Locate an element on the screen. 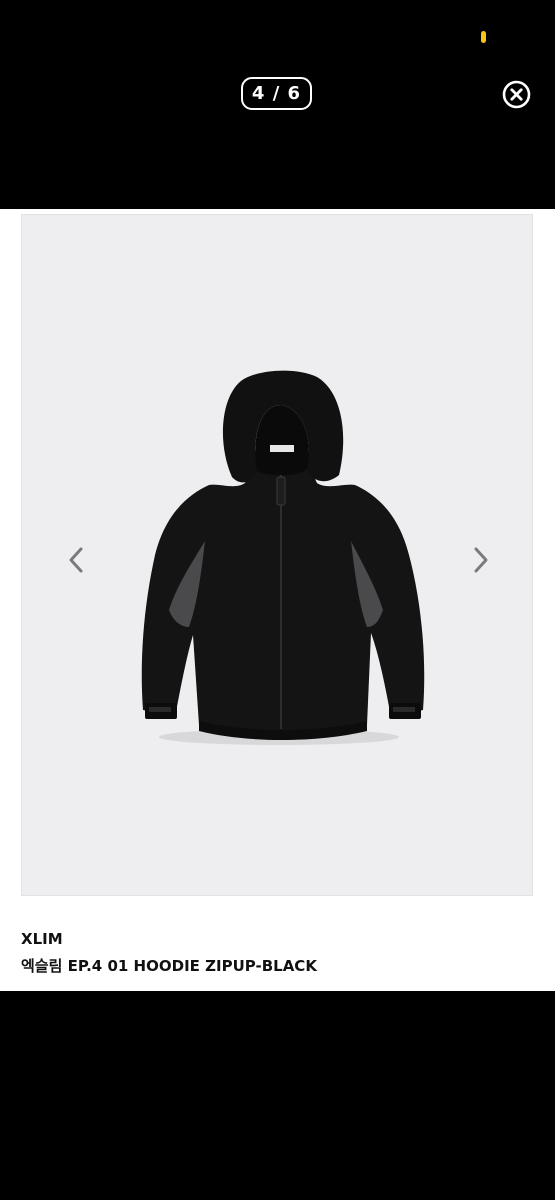 The height and width of the screenshot is (1200, 555). next-image-button is located at coordinates (480, 560).